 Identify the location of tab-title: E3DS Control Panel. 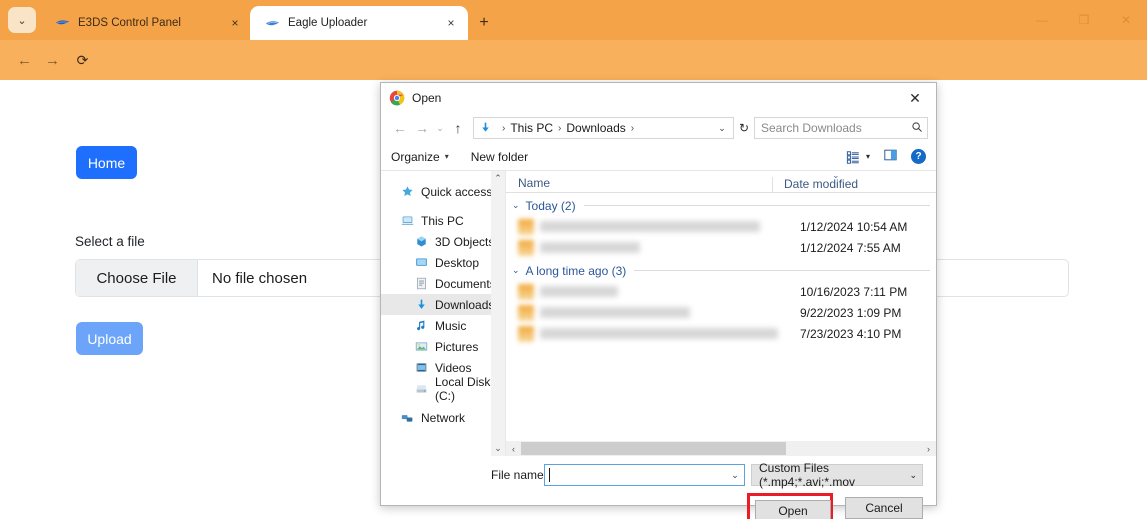
(129, 23).